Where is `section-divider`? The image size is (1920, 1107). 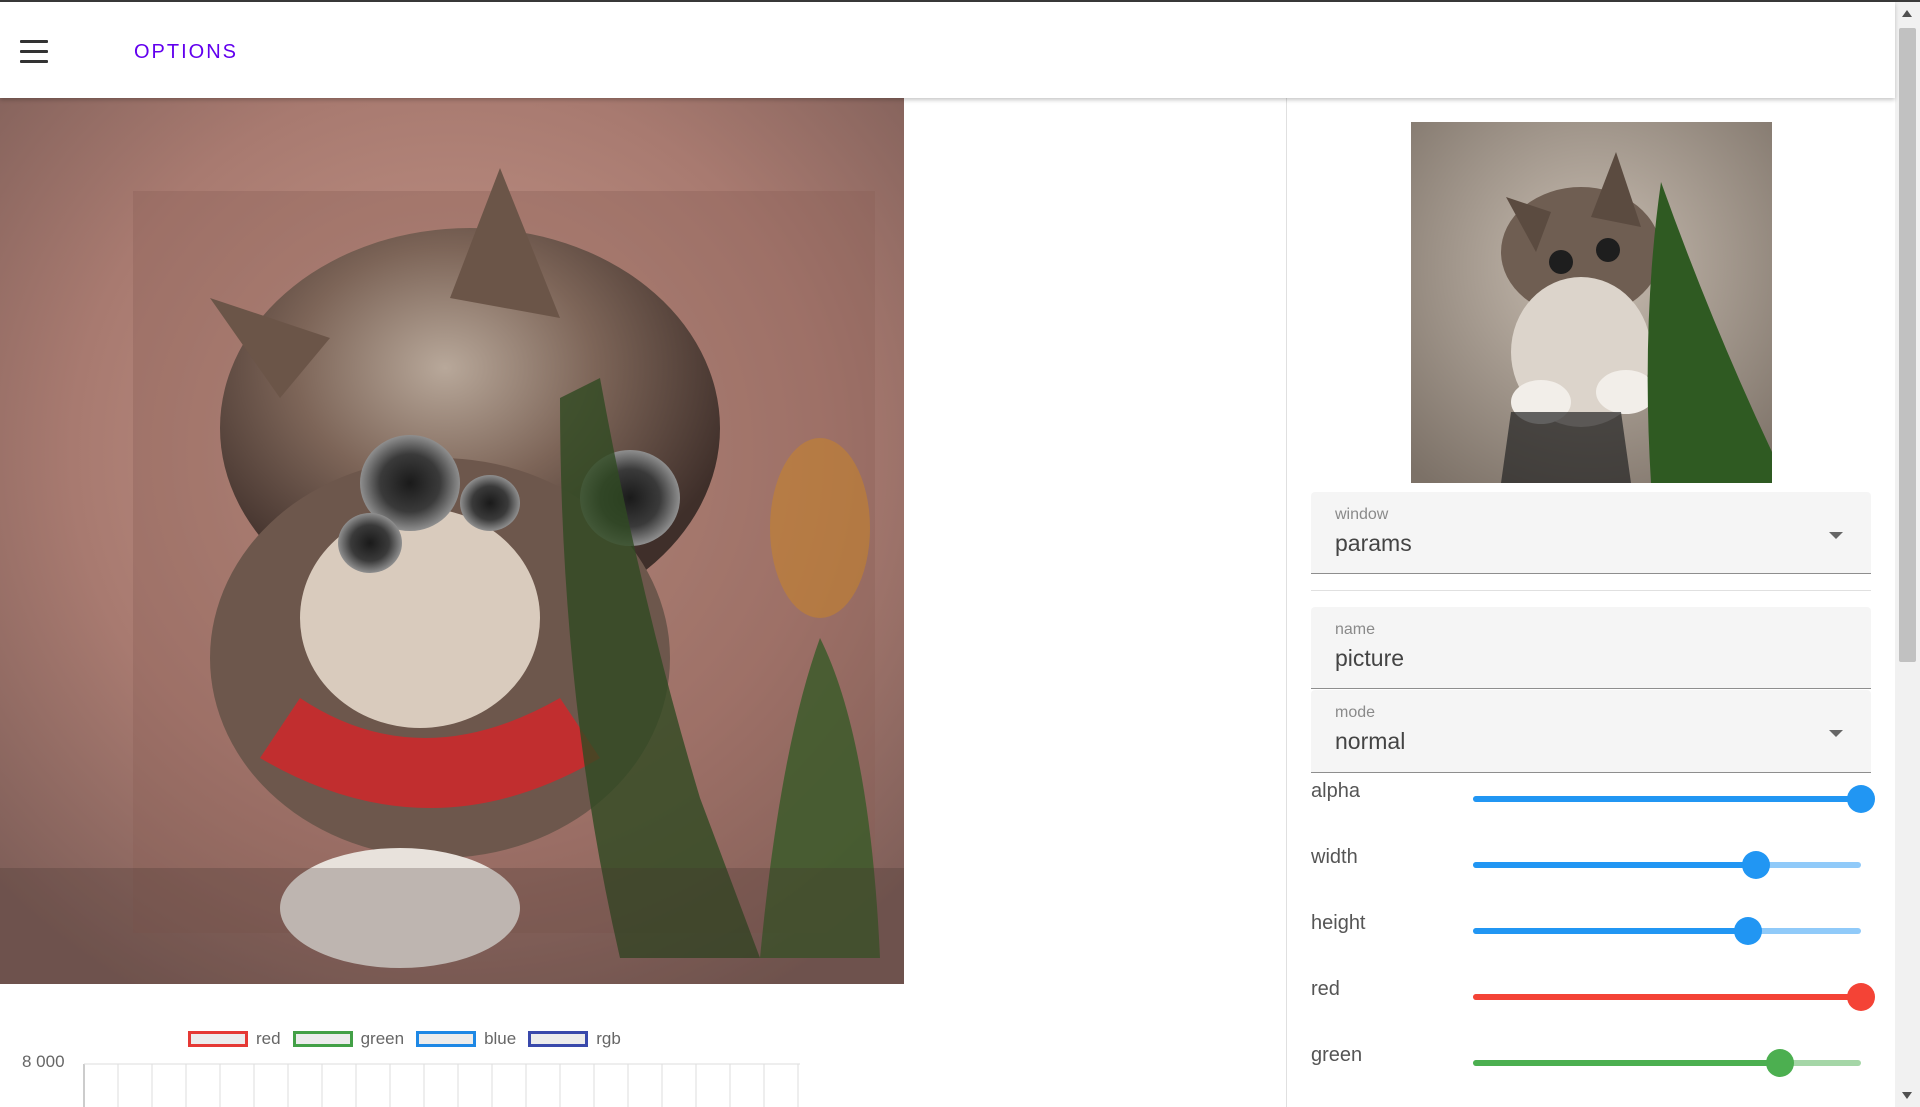 section-divider is located at coordinates (1591, 590).